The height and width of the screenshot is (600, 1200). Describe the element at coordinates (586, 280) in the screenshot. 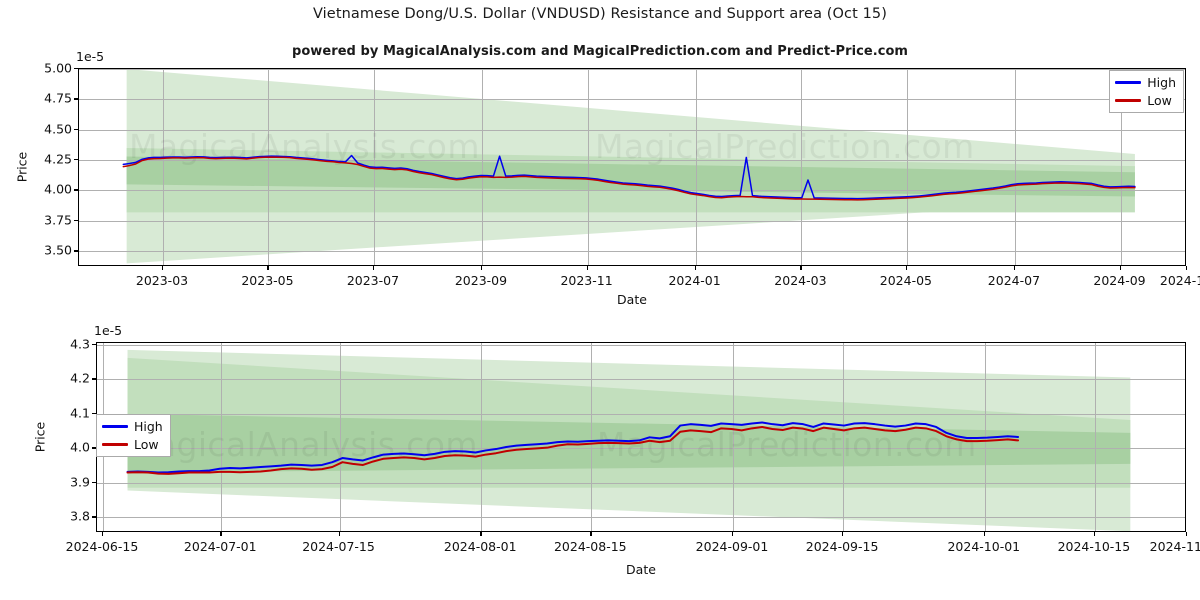

I see `x-tick-label: 2023-11` at that location.